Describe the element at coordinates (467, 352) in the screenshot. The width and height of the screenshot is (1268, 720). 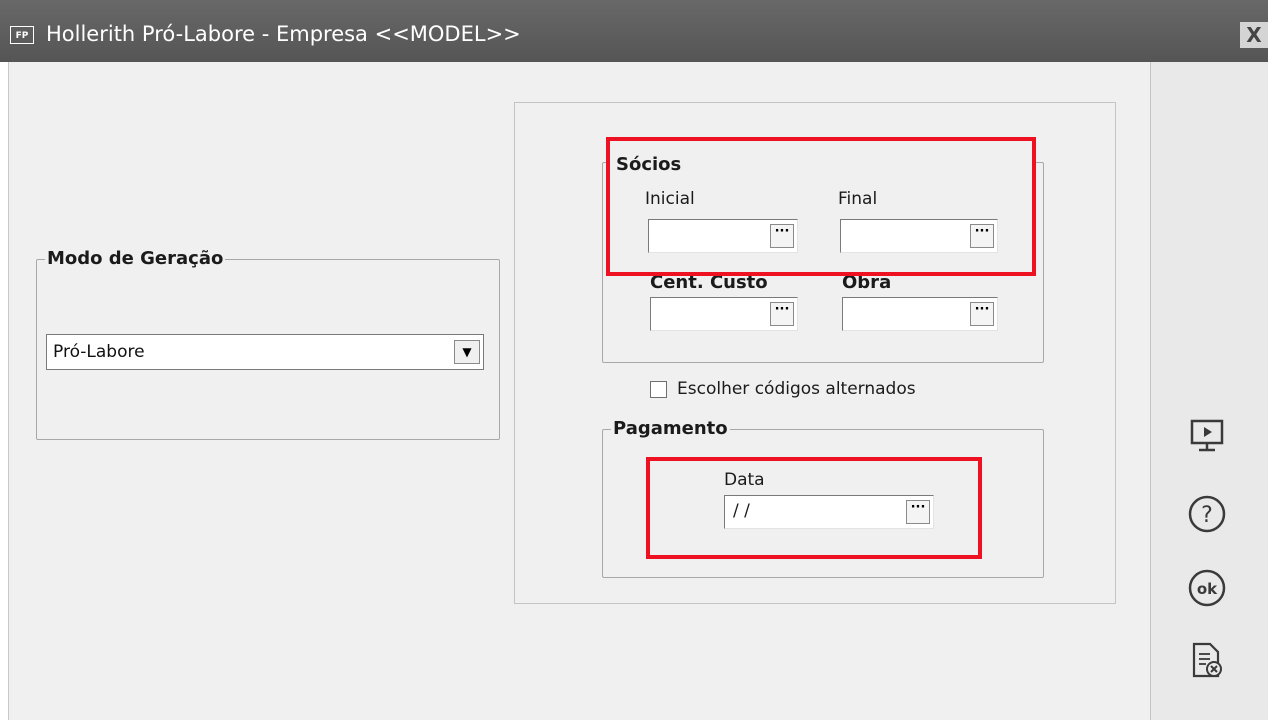
I see `chevron-down-icon: ▼` at that location.